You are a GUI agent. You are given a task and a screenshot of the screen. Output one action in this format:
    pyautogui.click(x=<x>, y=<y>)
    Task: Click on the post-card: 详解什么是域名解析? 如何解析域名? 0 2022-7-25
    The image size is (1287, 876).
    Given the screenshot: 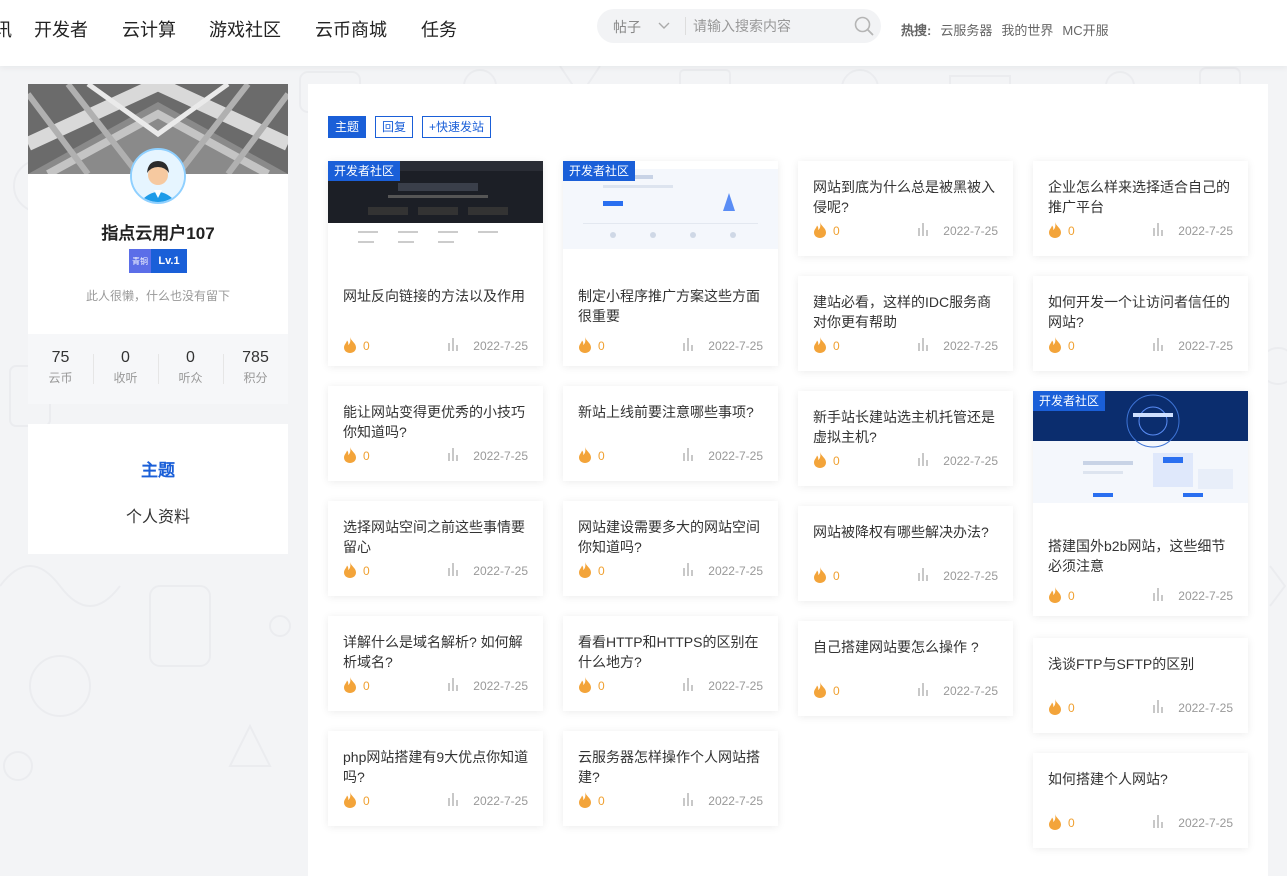 What is the action you would take?
    pyautogui.click(x=435, y=663)
    